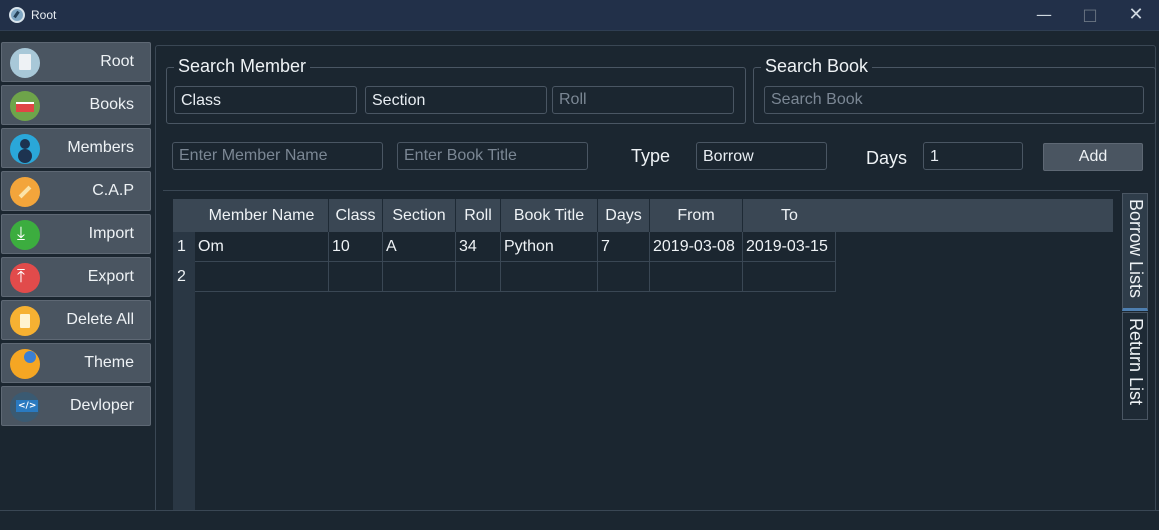 The height and width of the screenshot is (530, 1159). What do you see at coordinates (100, 147) in the screenshot?
I see `sidebar-item-label: Members` at bounding box center [100, 147].